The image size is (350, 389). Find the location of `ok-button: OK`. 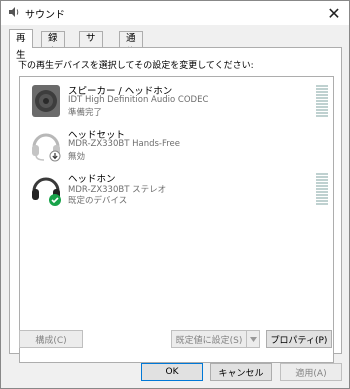

ok-button: OK is located at coordinates (172, 372).